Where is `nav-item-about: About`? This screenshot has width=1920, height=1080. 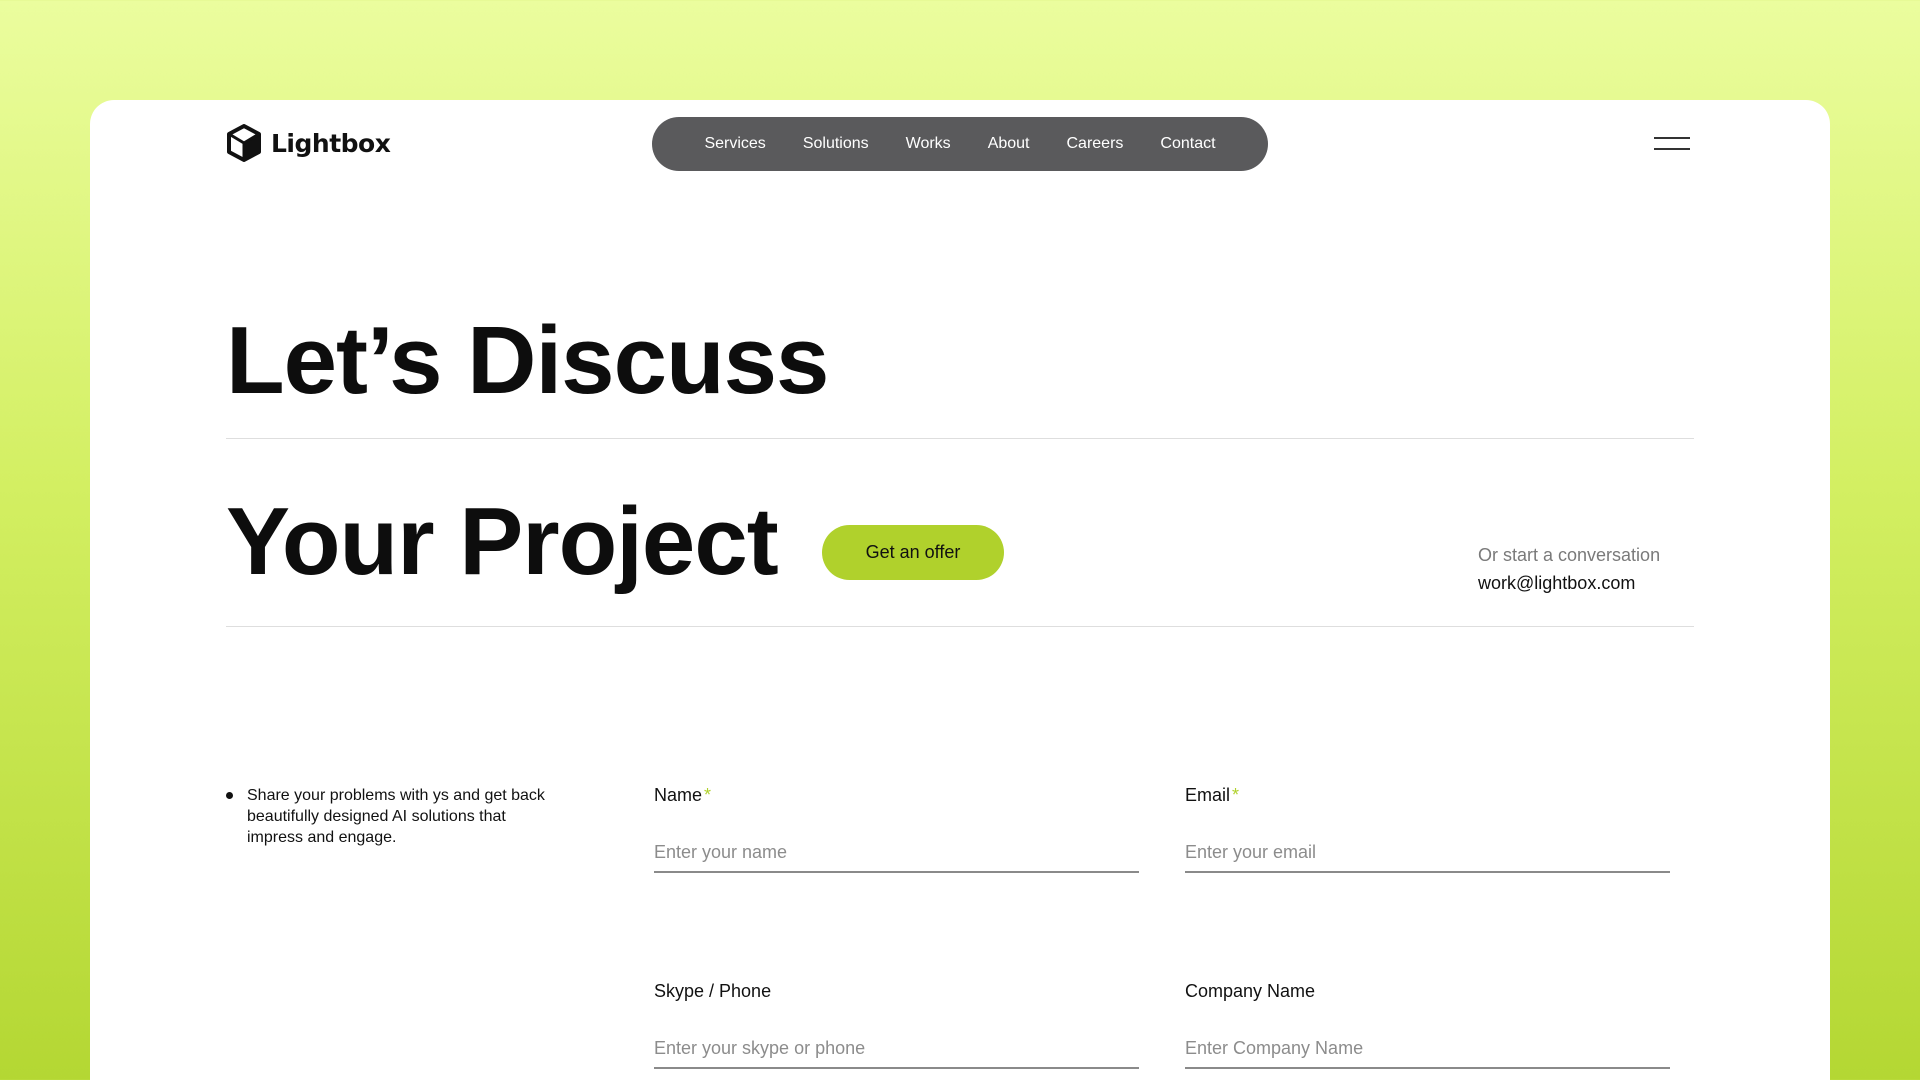
nav-item-about: About is located at coordinates (1009, 144).